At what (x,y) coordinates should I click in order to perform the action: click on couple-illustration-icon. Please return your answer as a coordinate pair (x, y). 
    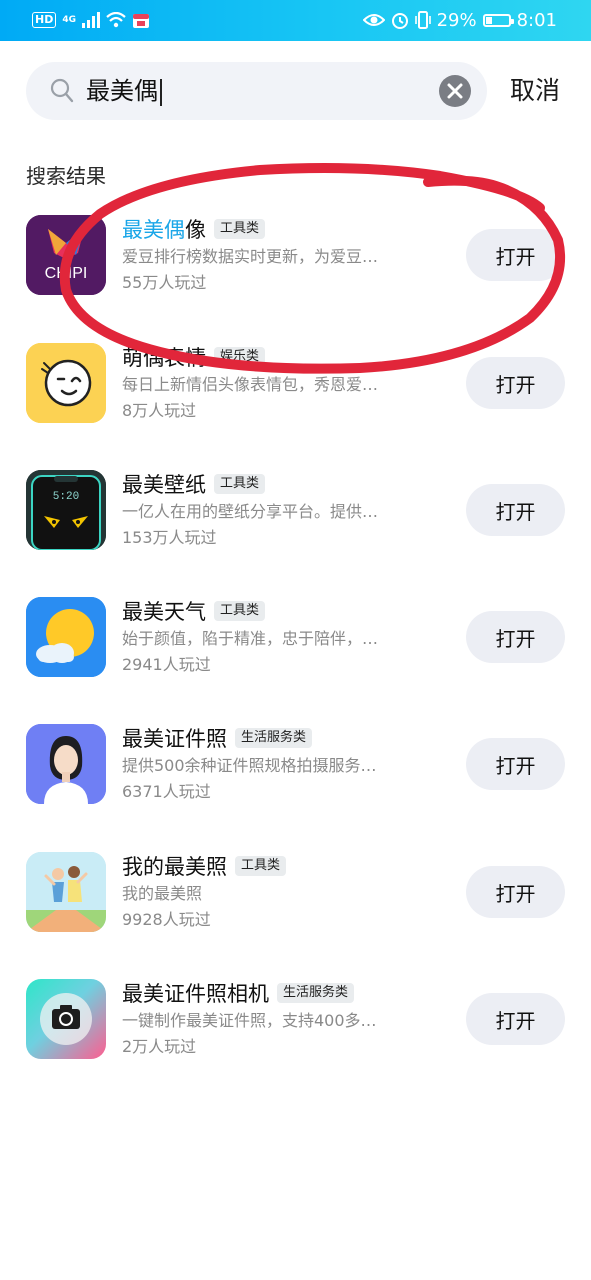
    Looking at the image, I should click on (66, 892).